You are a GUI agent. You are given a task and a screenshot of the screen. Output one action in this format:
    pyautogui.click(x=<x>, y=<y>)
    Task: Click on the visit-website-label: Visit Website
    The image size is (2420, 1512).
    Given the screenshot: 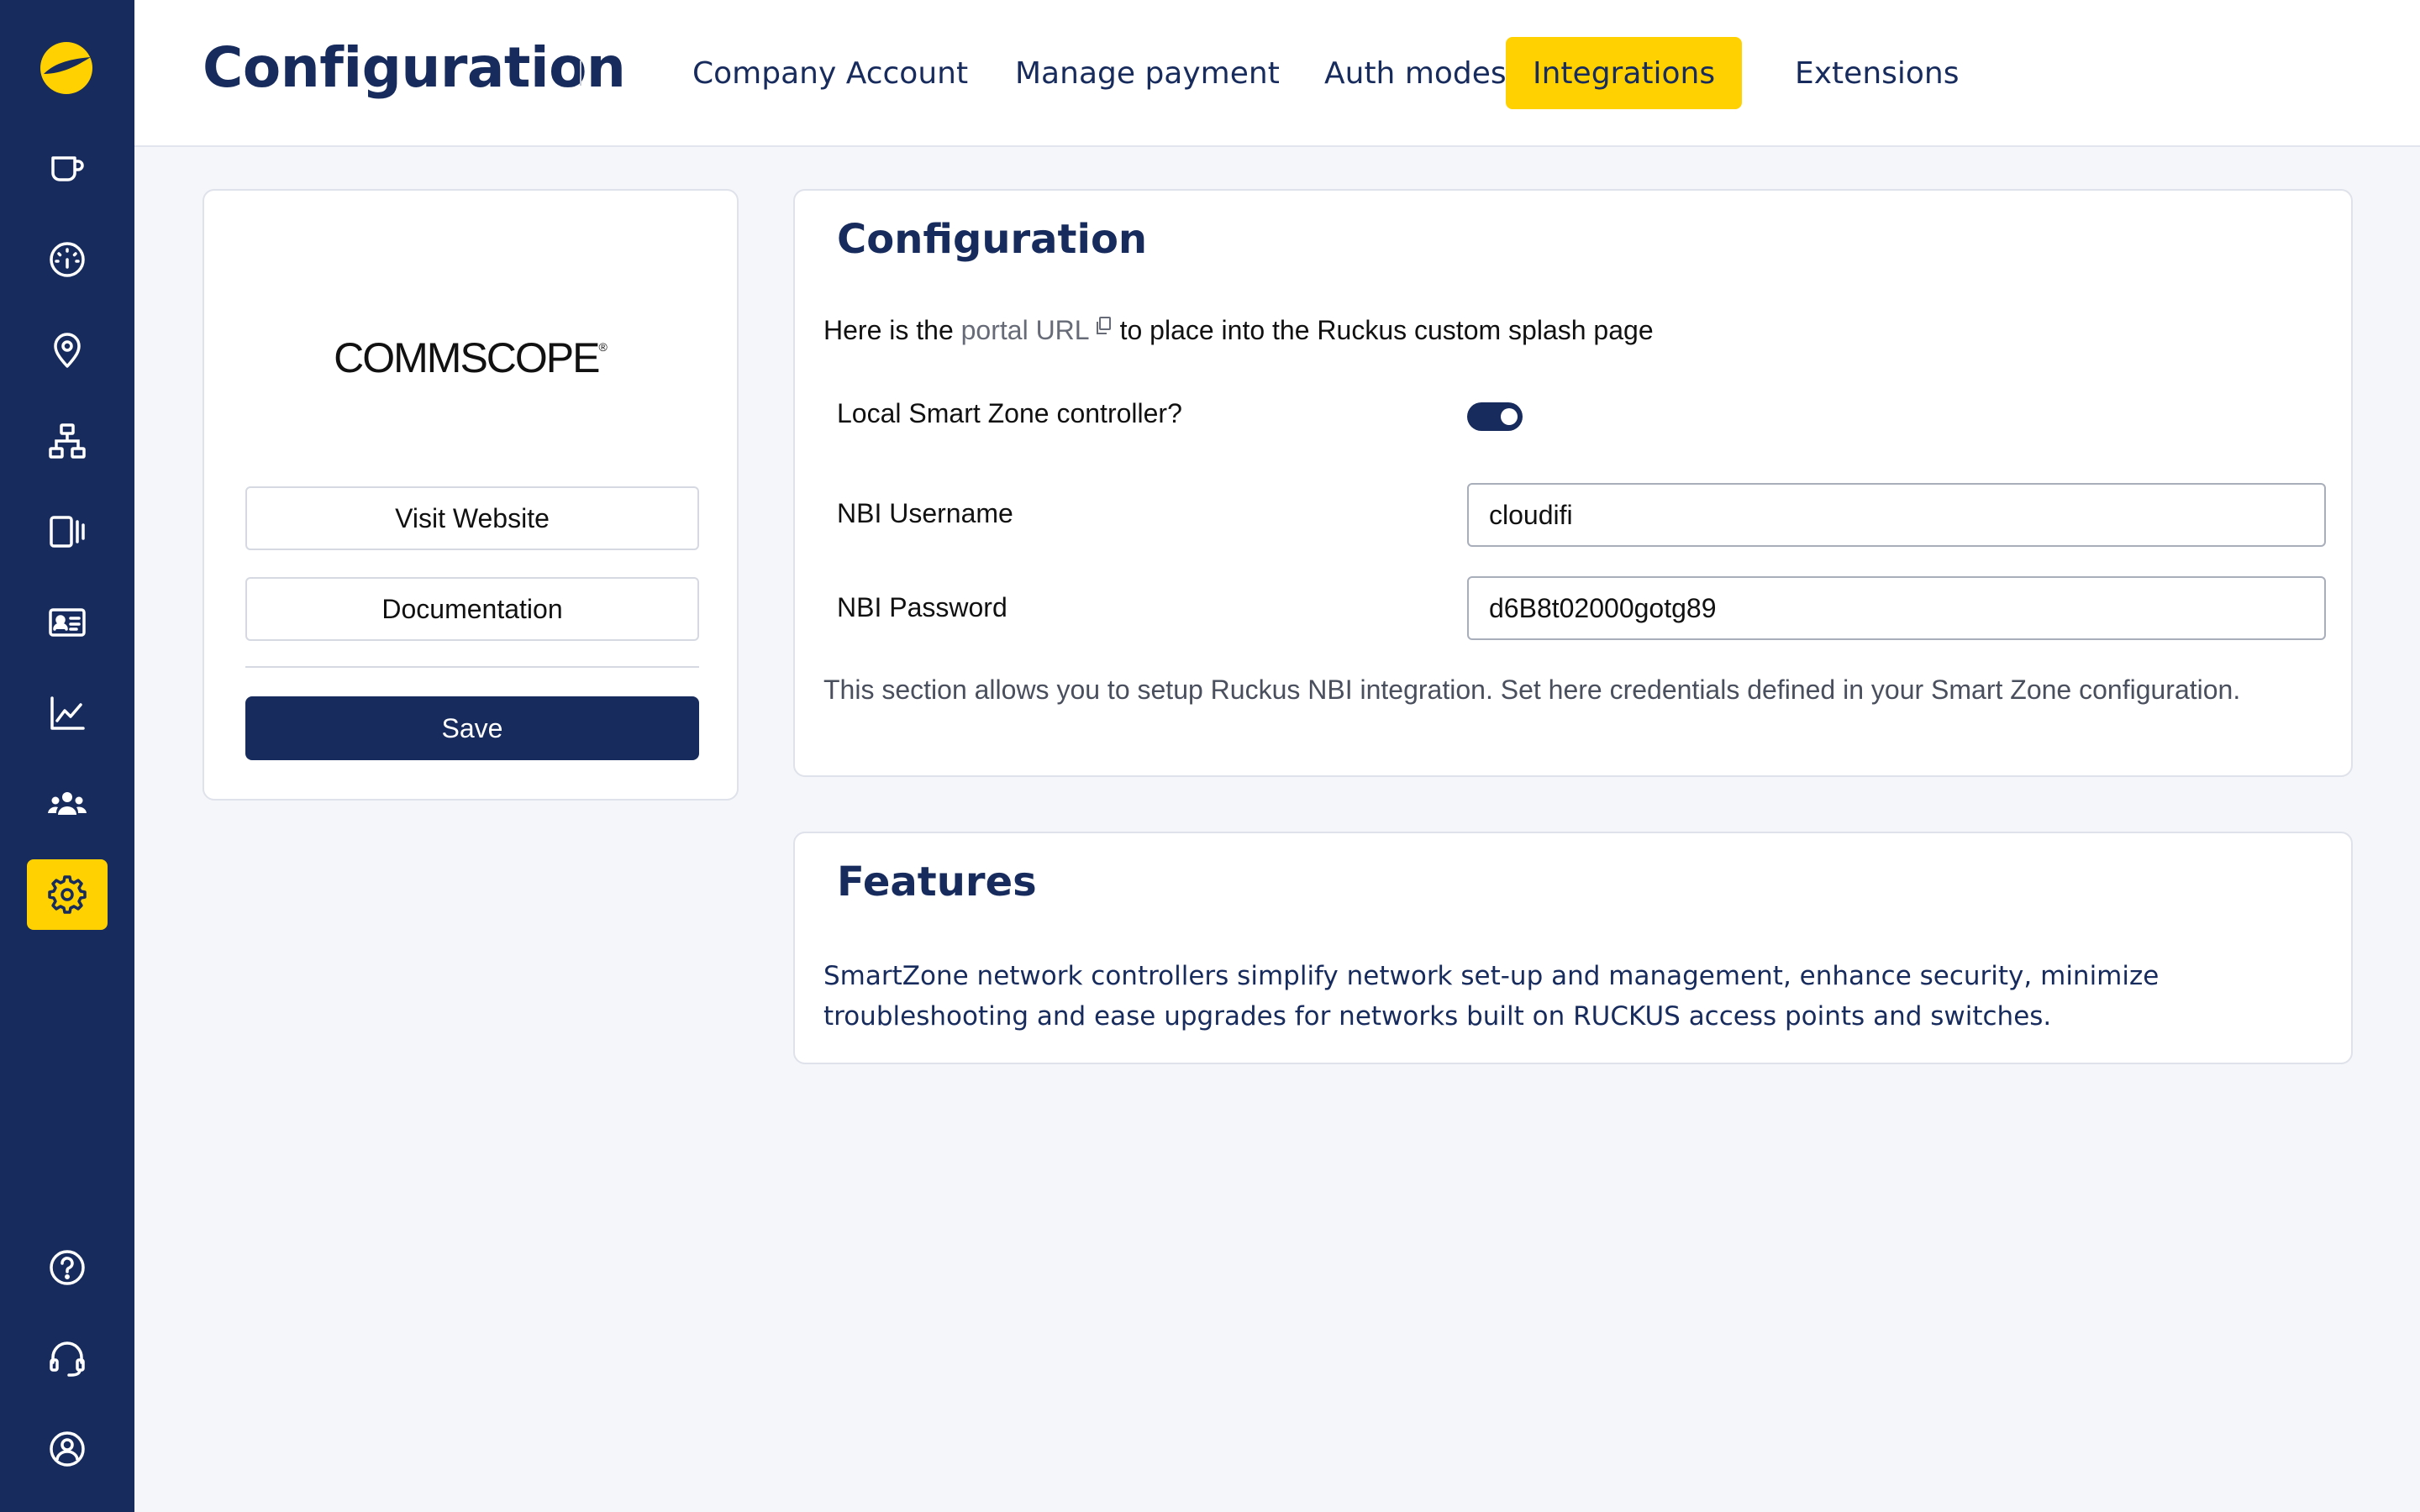 What is the action you would take?
    pyautogui.click(x=472, y=517)
    